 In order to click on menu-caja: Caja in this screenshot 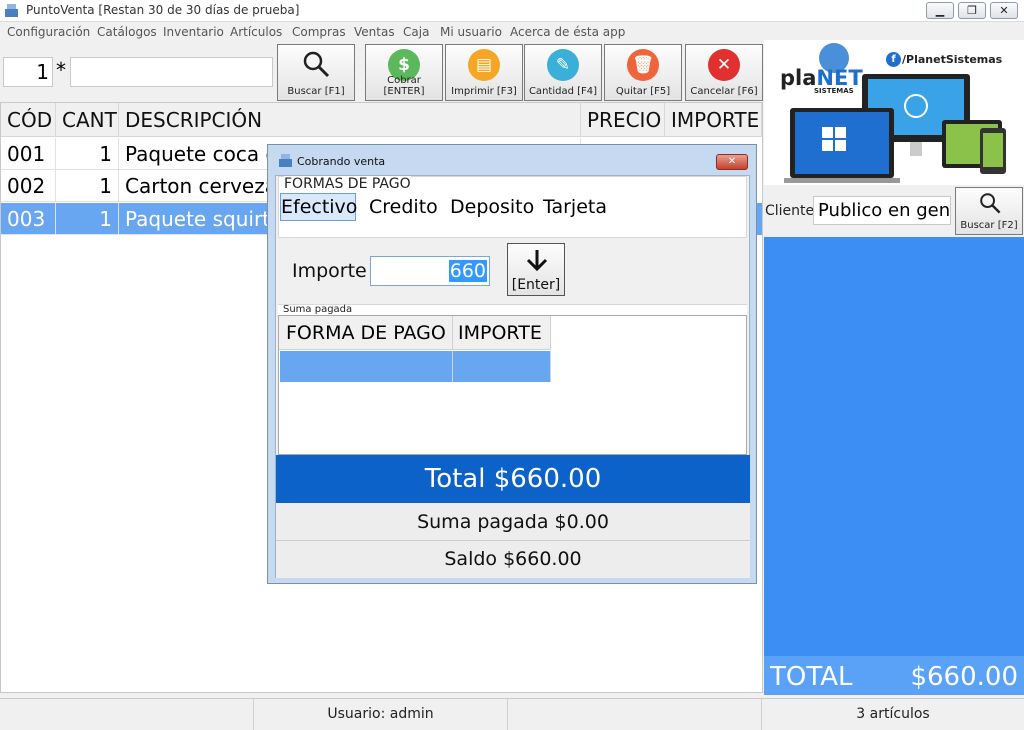, I will do `click(416, 32)`.